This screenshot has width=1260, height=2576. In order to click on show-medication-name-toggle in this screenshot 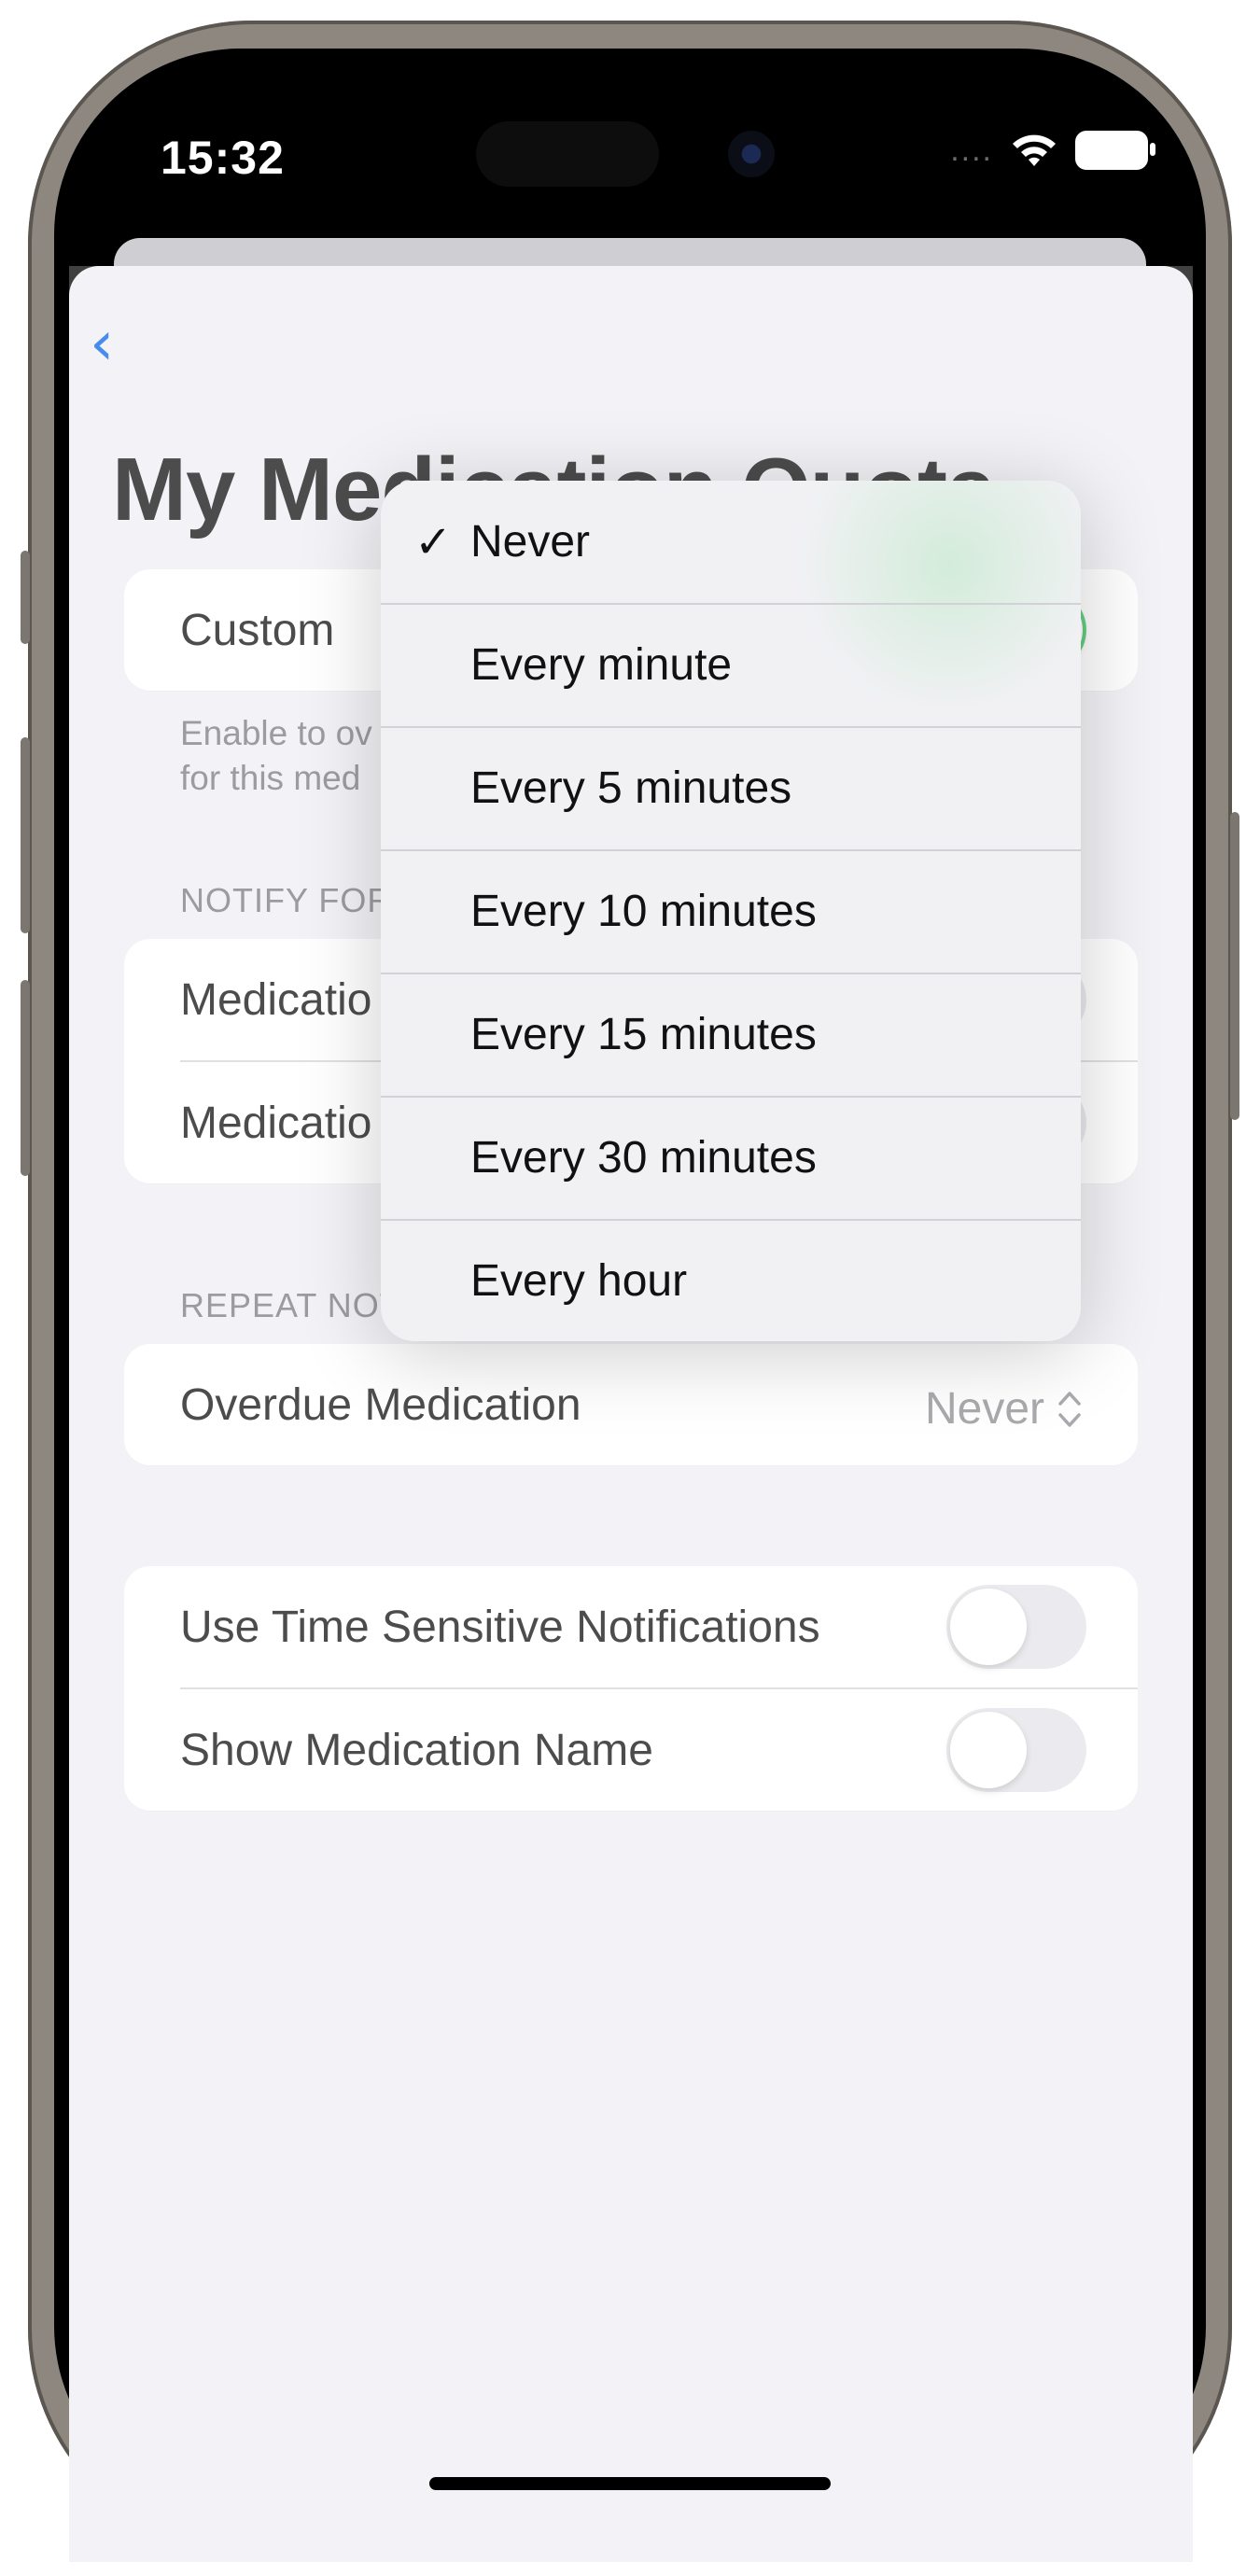, I will do `click(1016, 1750)`.